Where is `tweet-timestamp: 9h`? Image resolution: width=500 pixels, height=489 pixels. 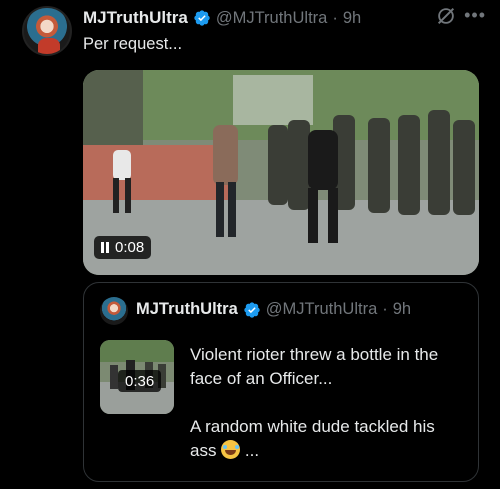
tweet-timestamp: 9h is located at coordinates (352, 18).